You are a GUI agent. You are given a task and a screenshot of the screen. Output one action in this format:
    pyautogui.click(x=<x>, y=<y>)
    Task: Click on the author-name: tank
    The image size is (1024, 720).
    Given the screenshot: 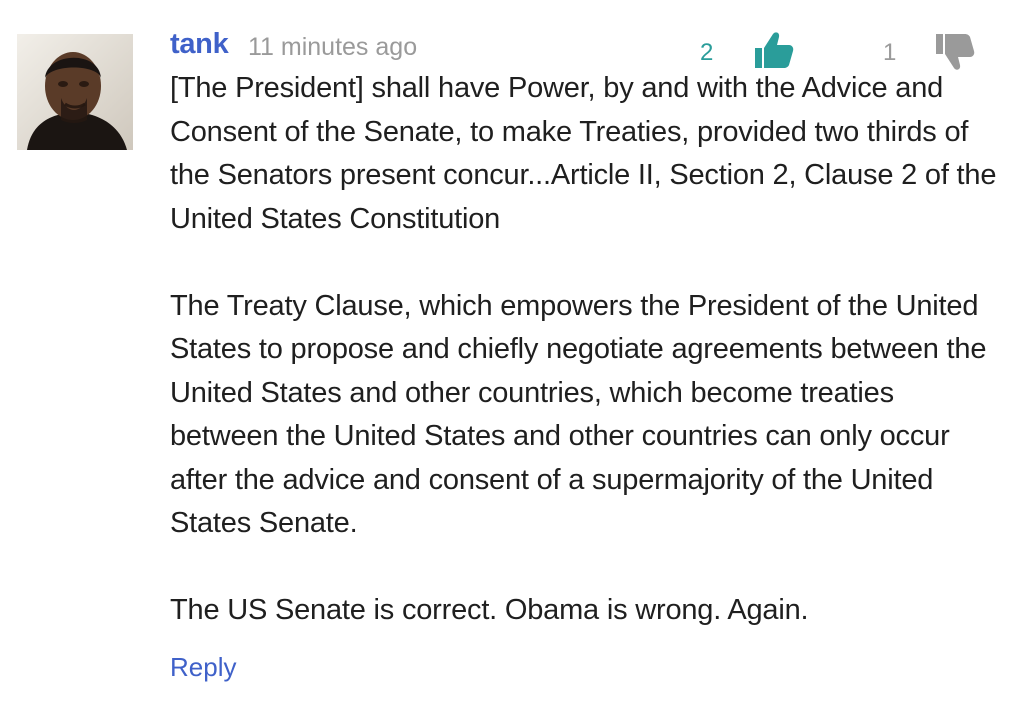 What is the action you would take?
    pyautogui.click(x=199, y=44)
    